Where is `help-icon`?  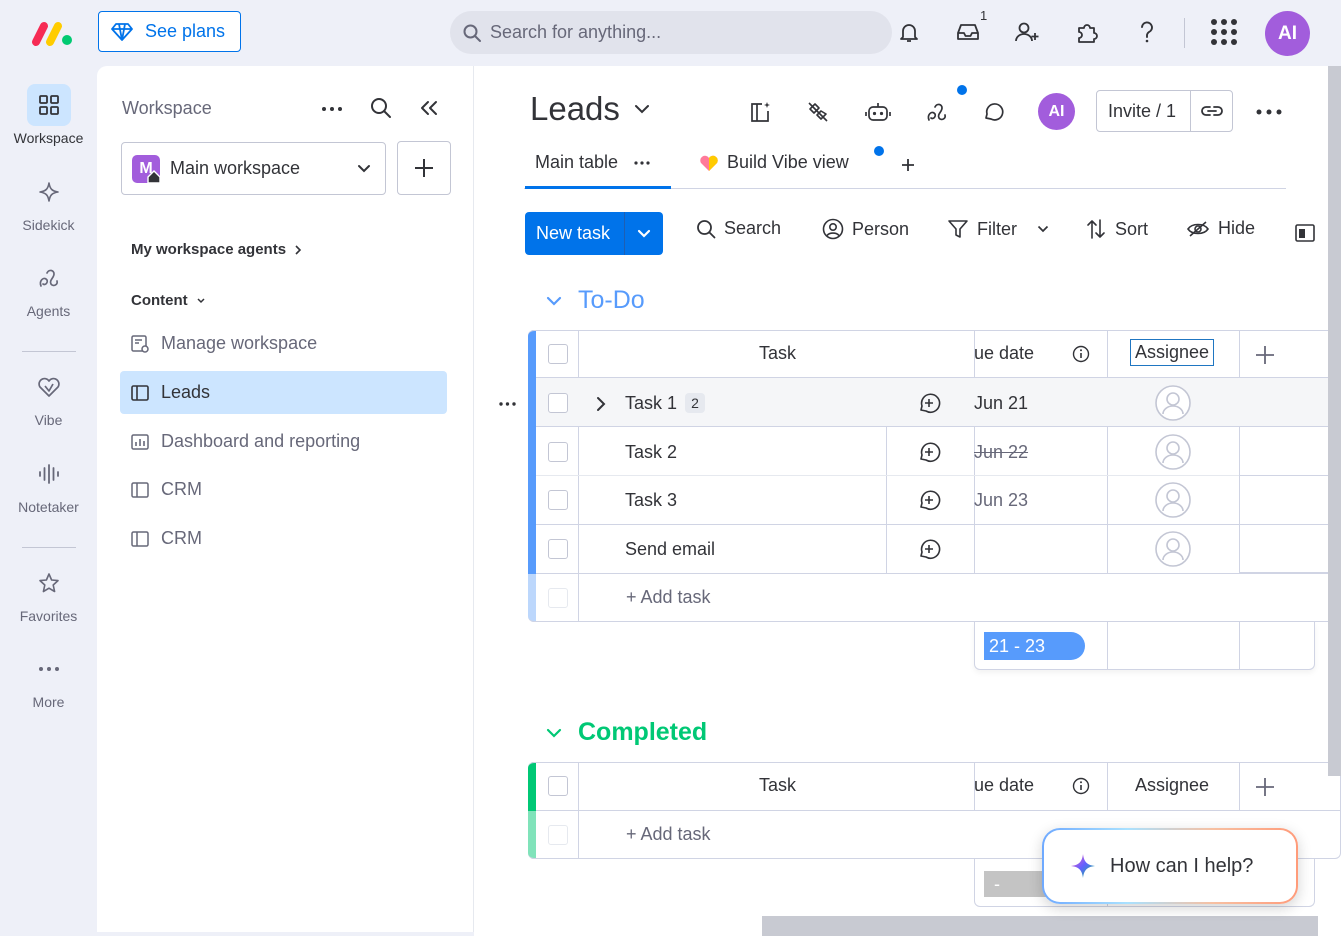 help-icon is located at coordinates (1147, 32).